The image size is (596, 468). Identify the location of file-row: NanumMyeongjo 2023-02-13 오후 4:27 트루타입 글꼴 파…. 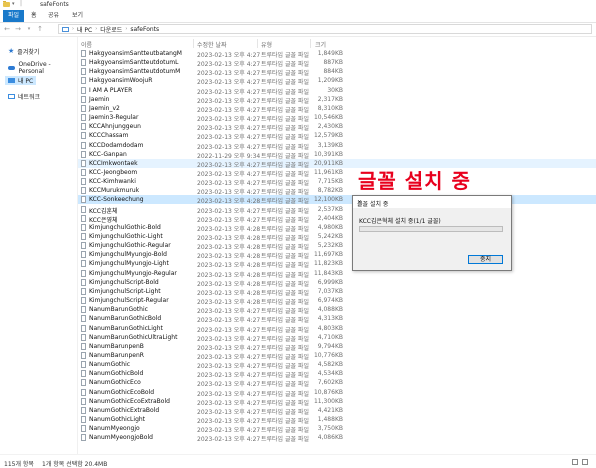
(337, 429).